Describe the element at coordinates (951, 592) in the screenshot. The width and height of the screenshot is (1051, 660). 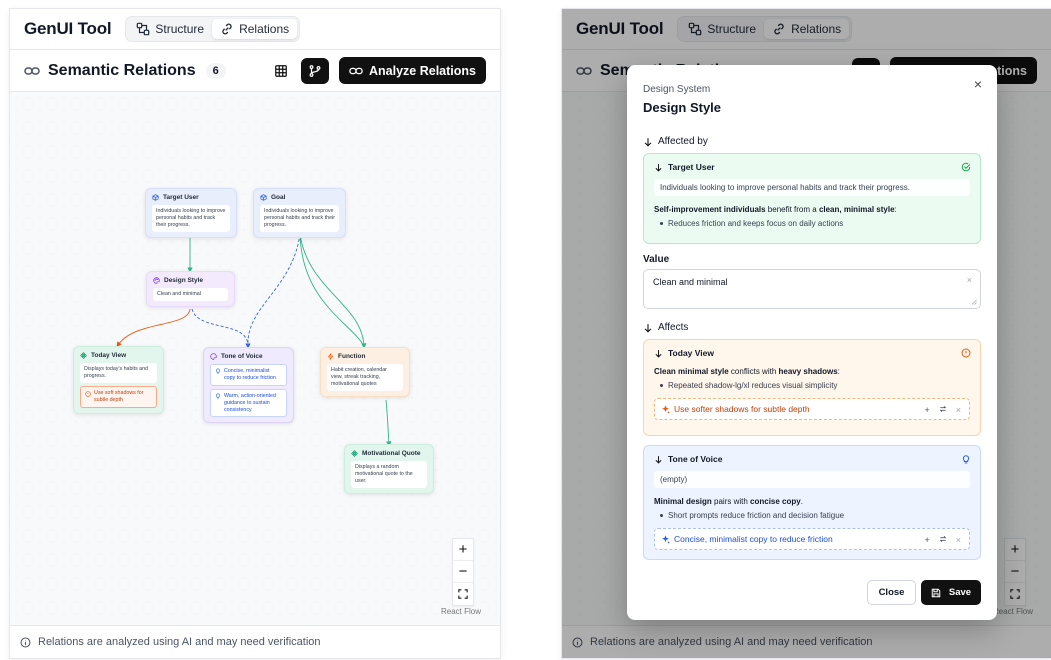
I see `save-button: Save` at that location.